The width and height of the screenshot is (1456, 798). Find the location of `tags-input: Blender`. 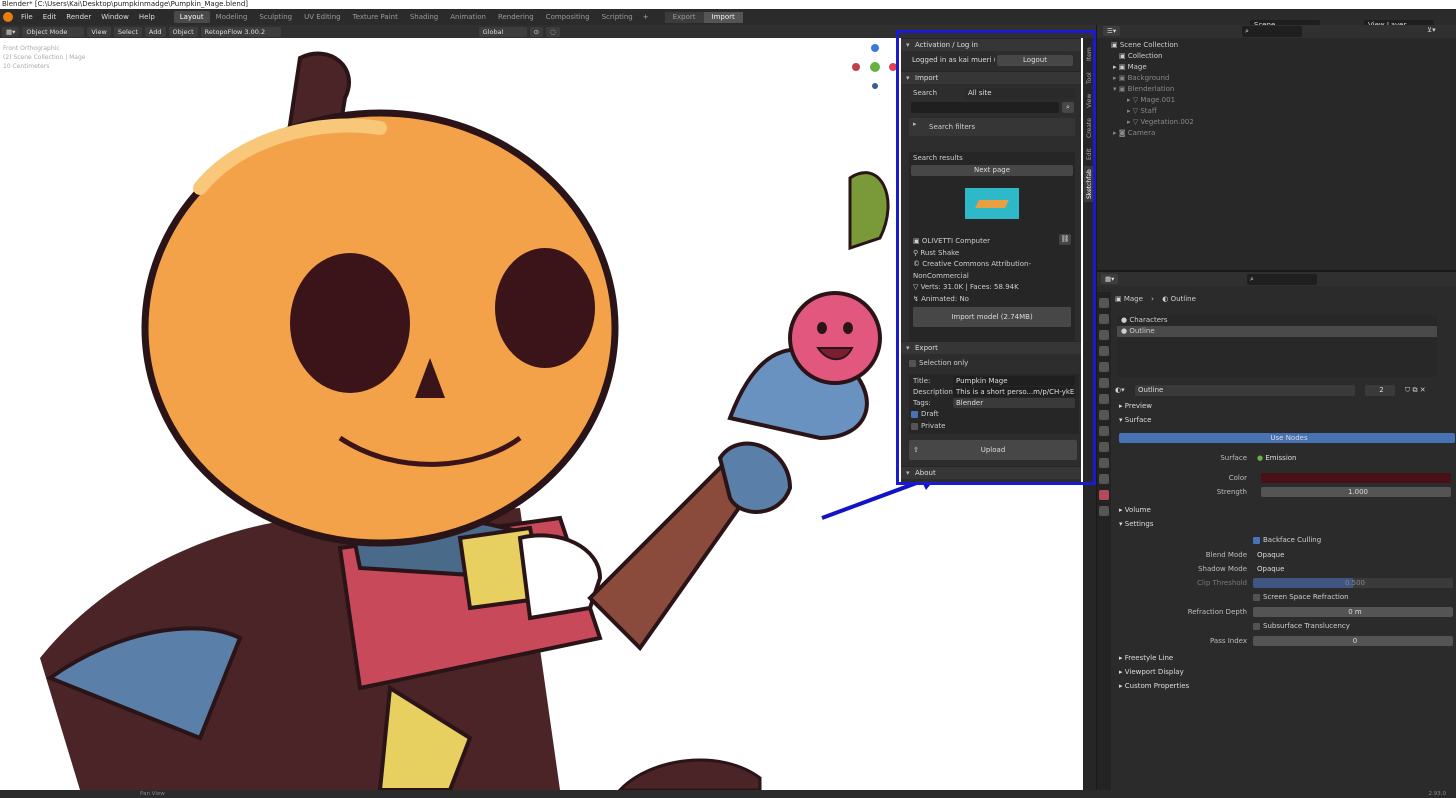

tags-input: Blender is located at coordinates (1014, 403).